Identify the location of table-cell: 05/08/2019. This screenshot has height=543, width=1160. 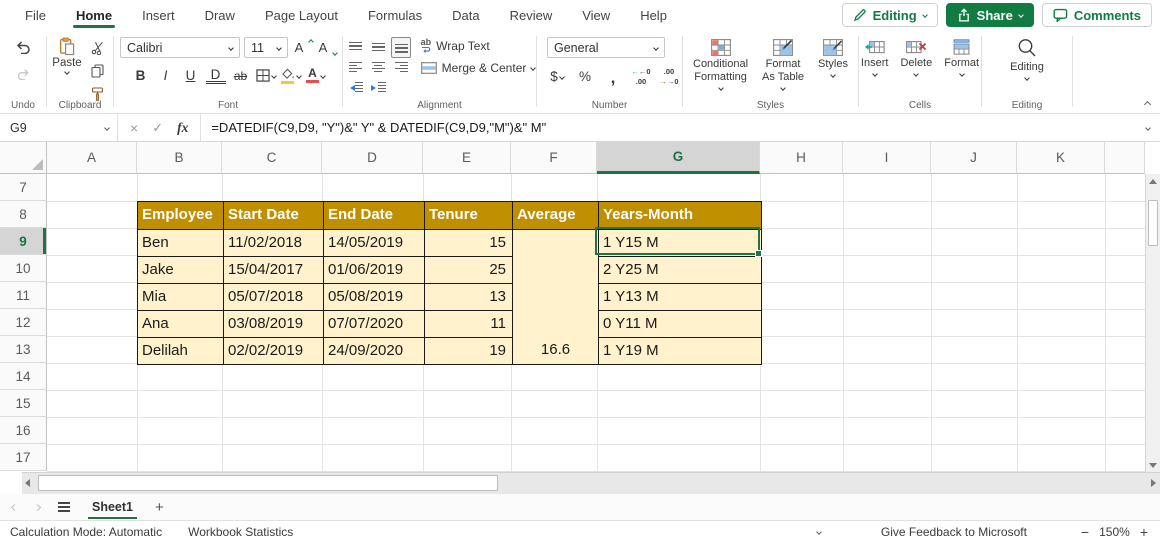
(373, 296).